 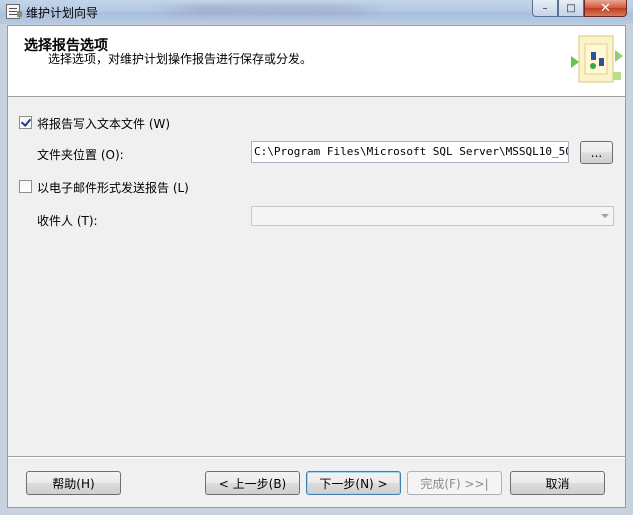 I want to click on write-to-file-label: 将报告写入文本文件 (W), so click(x=104, y=124).